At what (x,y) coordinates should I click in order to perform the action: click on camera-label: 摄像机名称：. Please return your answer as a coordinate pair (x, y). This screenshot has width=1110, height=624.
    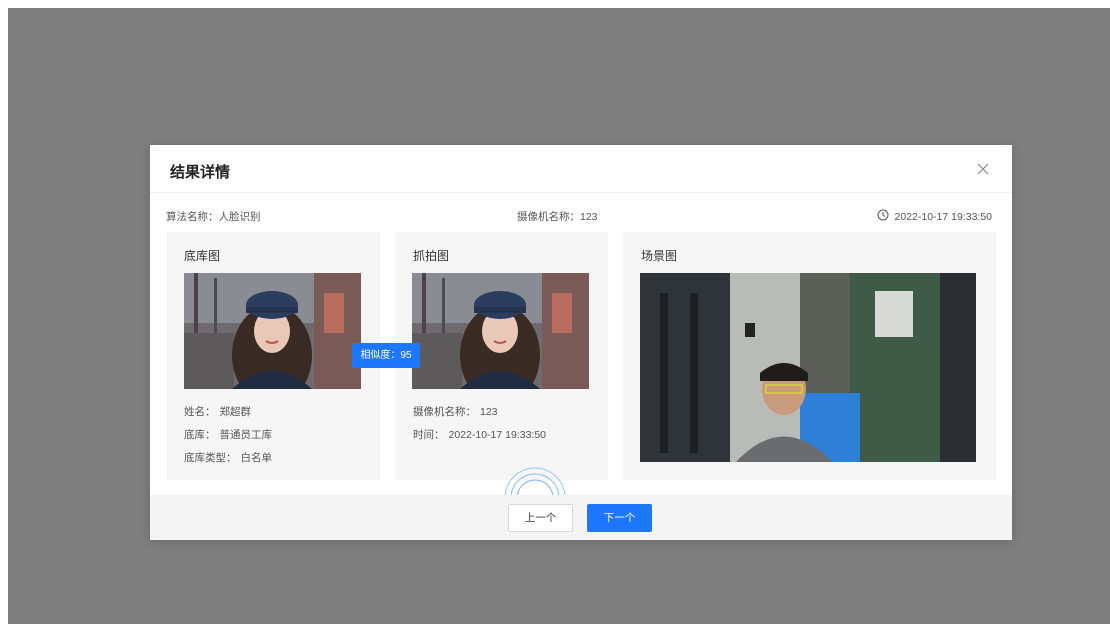
    Looking at the image, I should click on (548, 217).